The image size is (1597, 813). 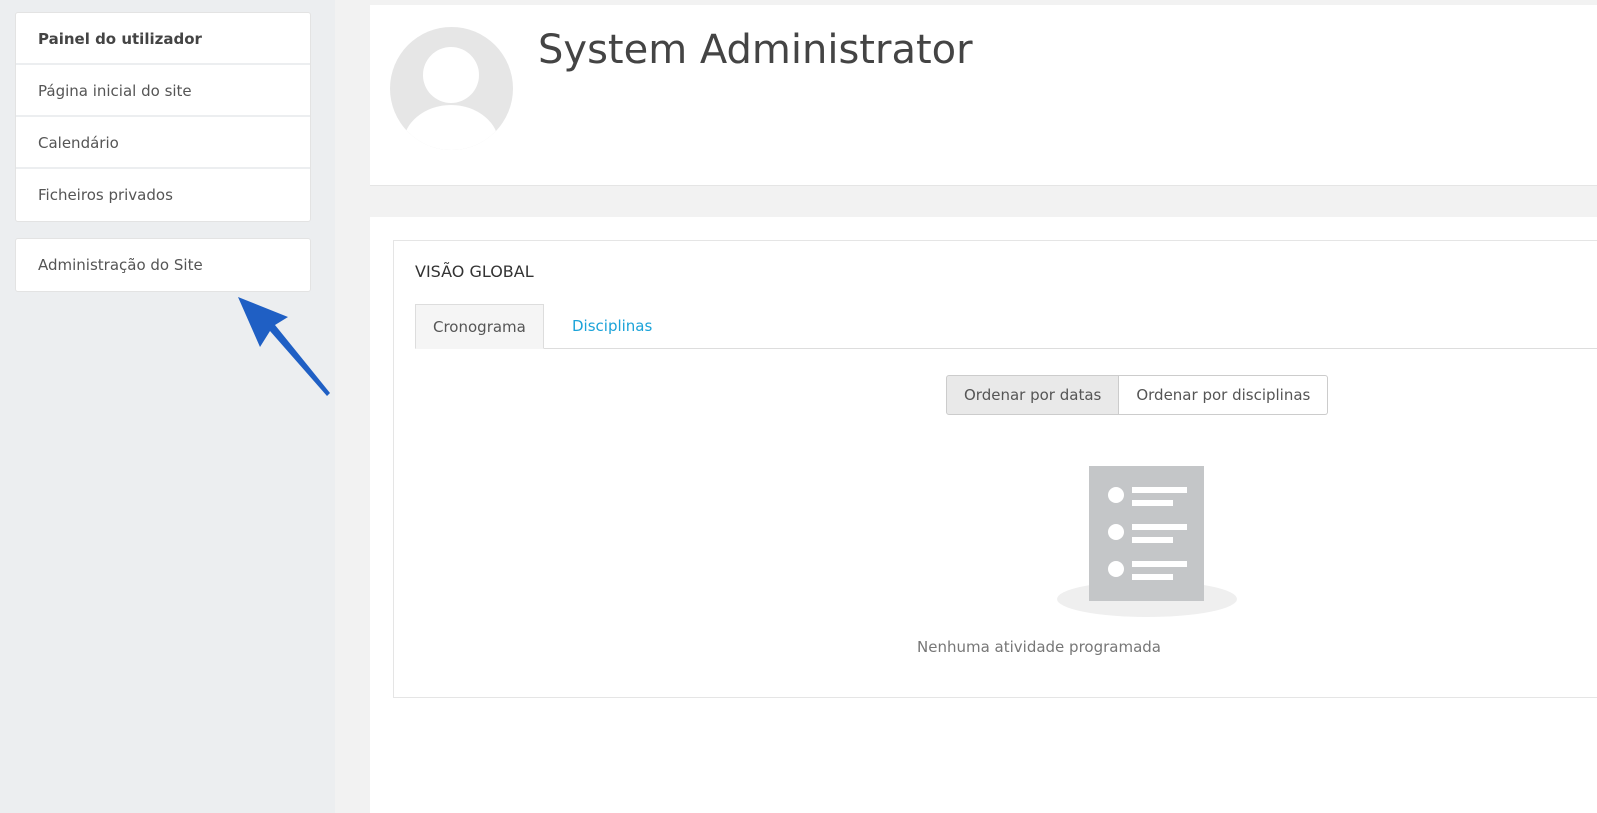 What do you see at coordinates (755, 50) in the screenshot?
I see `user-name: System Administrator` at bounding box center [755, 50].